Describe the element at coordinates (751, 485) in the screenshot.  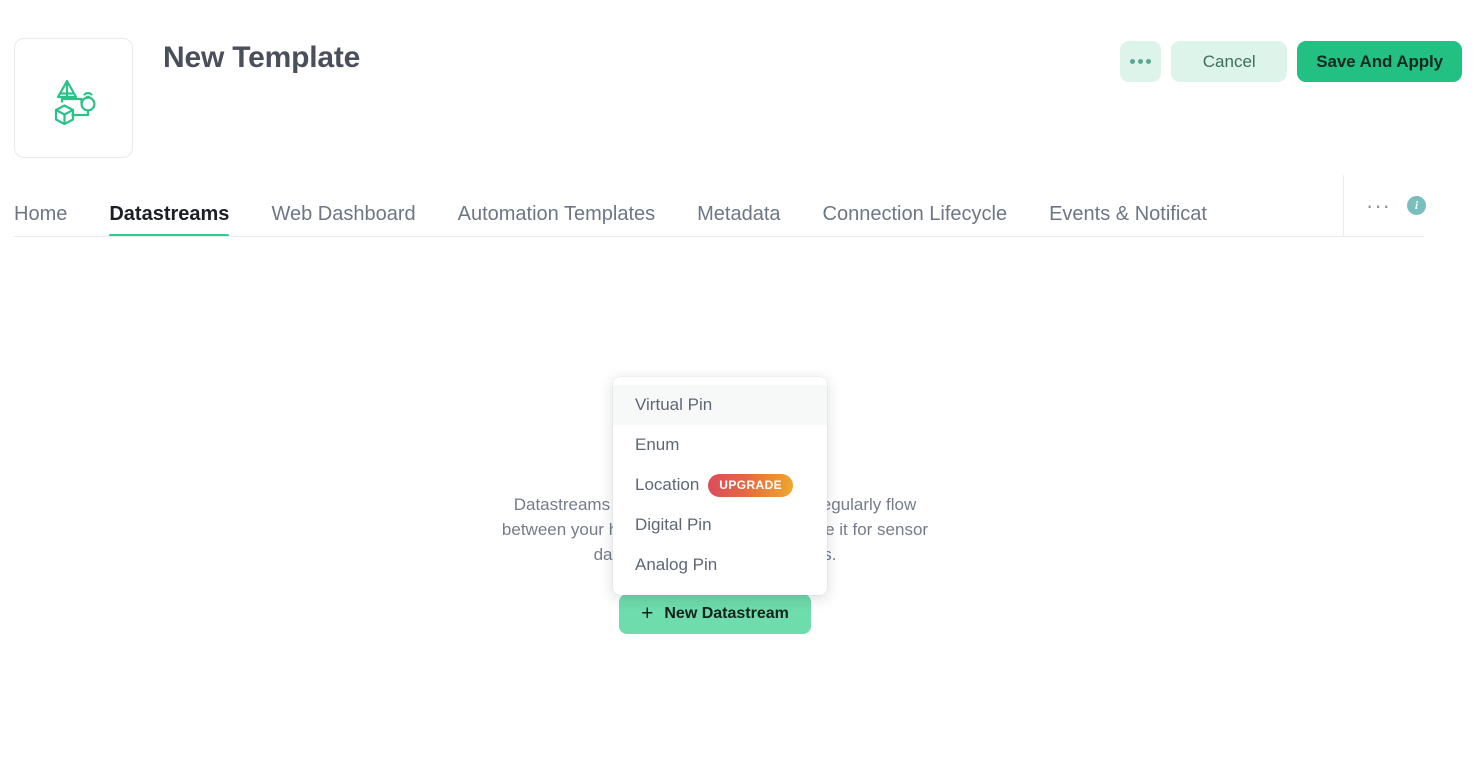
I see `upgrade-badge: UPGRADE` at that location.